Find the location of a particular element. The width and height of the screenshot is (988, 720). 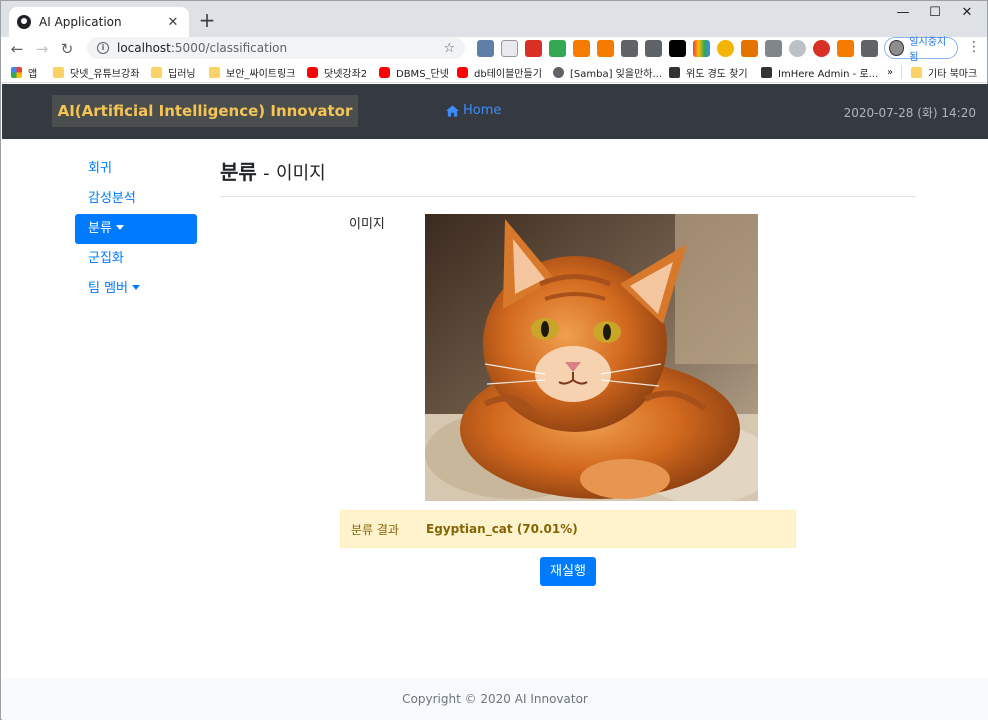

menu-icon: ⋮ is located at coordinates (974, 47).